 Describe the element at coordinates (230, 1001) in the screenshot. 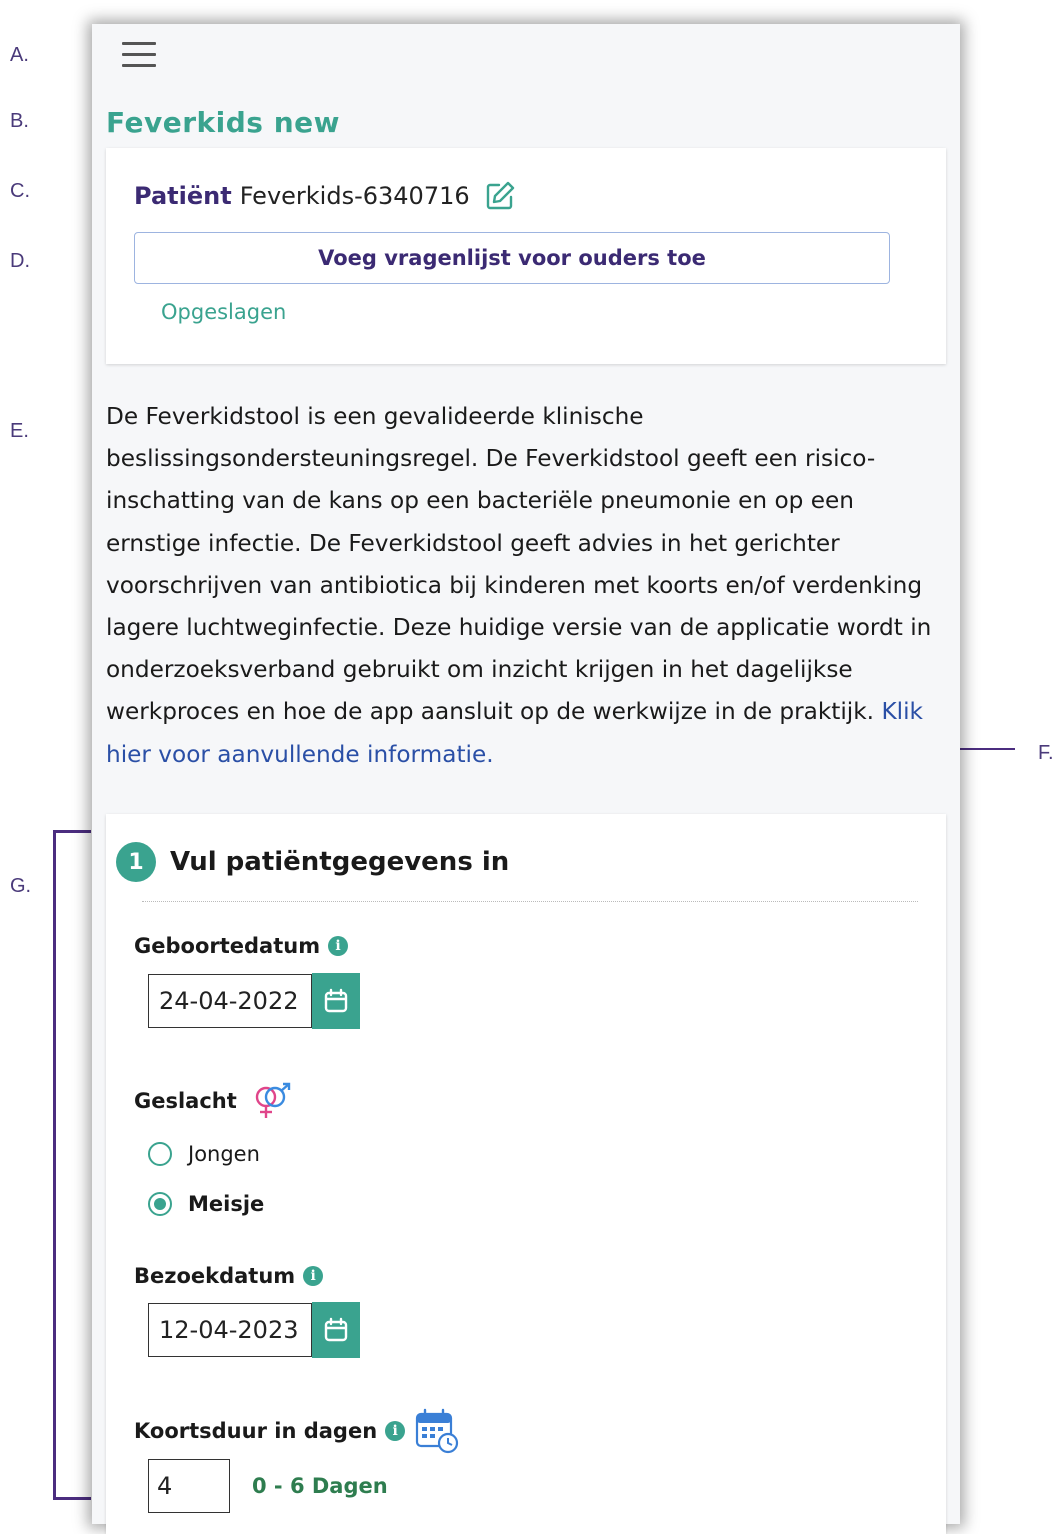

I see `birthdate-input` at that location.